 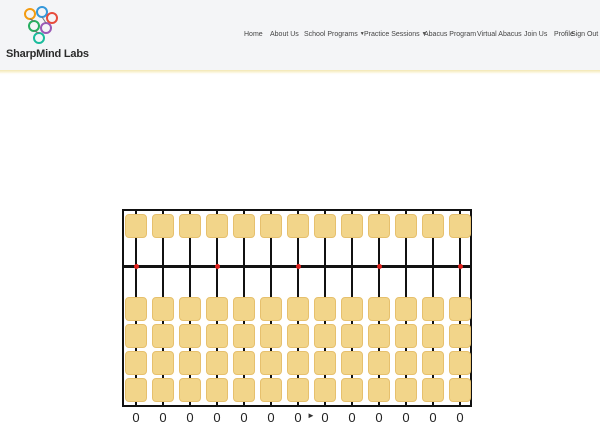 What do you see at coordinates (325, 417) in the screenshot?
I see `rod-value-8: 0` at bounding box center [325, 417].